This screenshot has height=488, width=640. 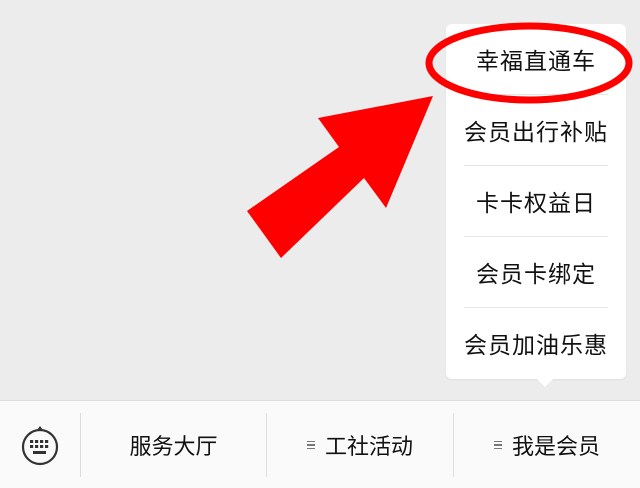 I want to click on tab-label: 工社活动, so click(x=368, y=447).